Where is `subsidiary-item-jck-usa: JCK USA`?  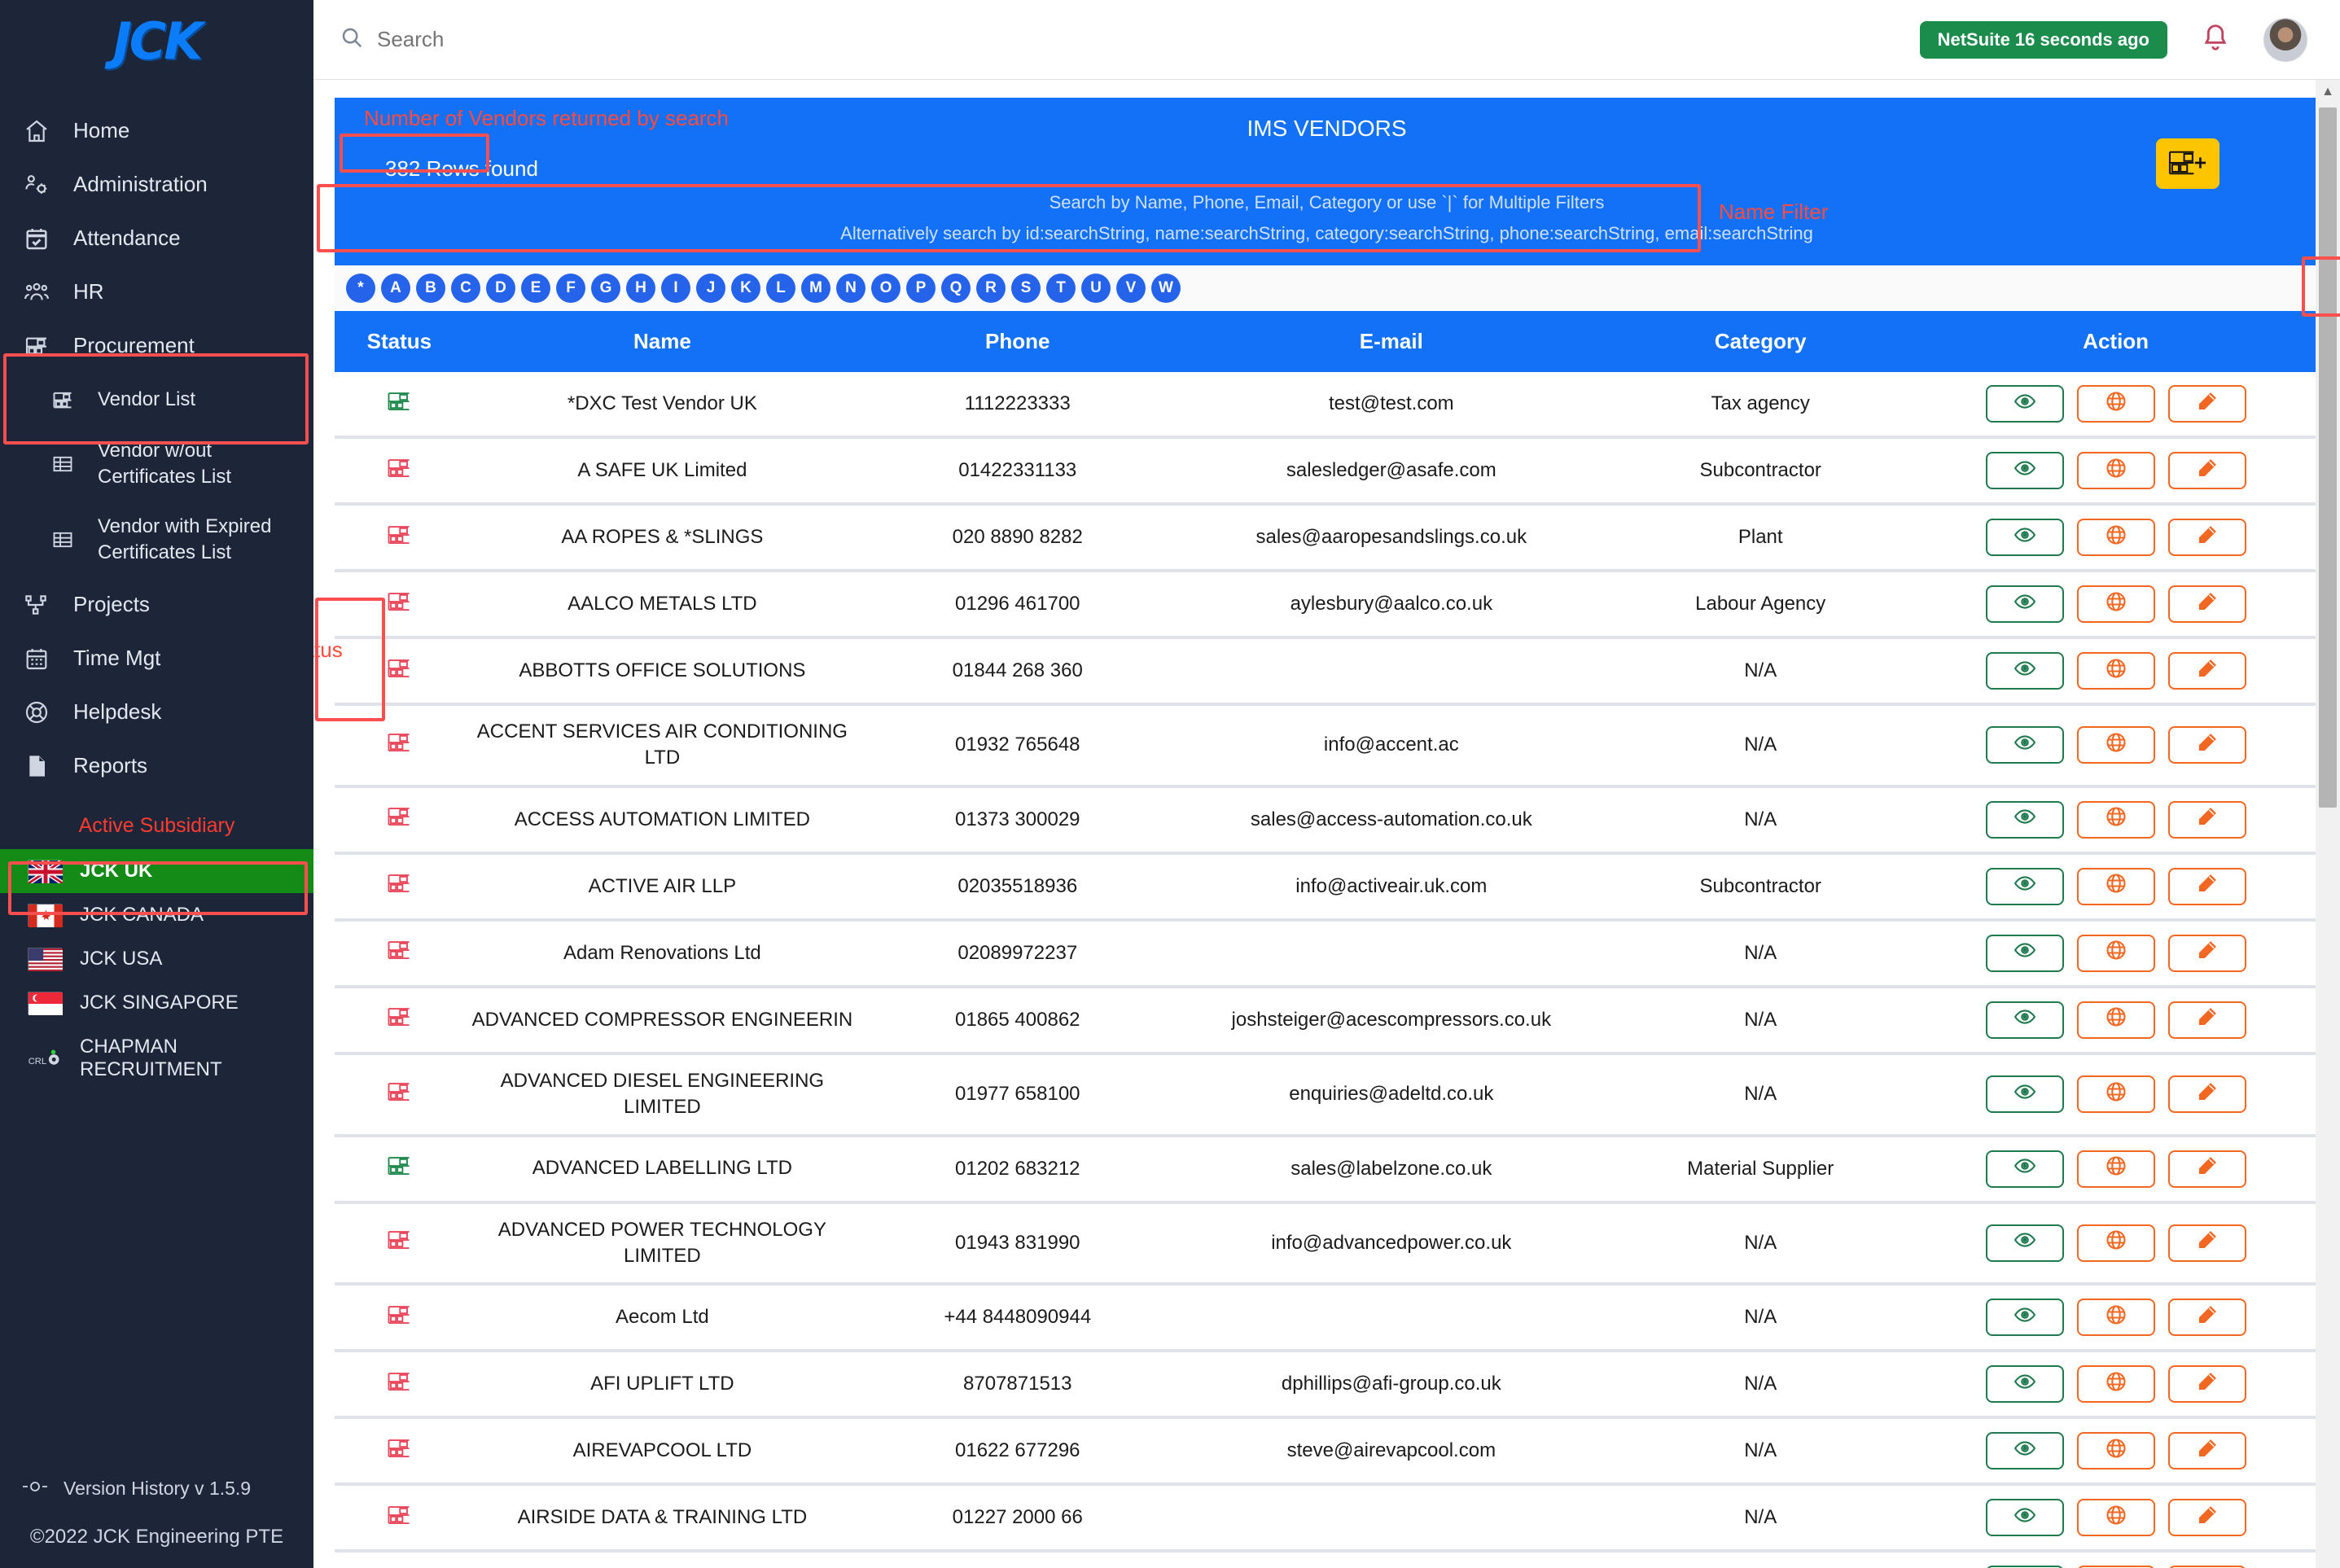
subsidiary-item-jck-usa: JCK USA is located at coordinates (157, 959).